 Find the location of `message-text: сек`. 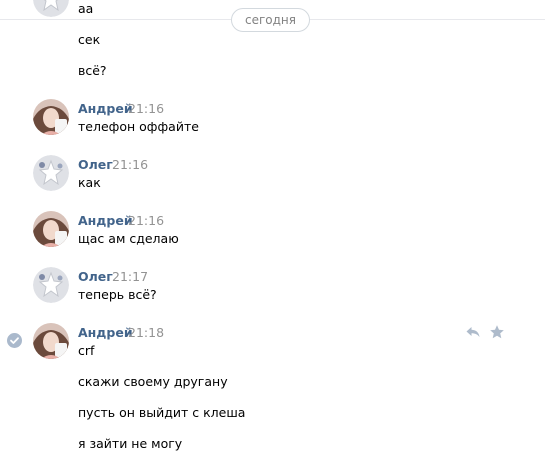

message-text: сек is located at coordinates (89, 39).